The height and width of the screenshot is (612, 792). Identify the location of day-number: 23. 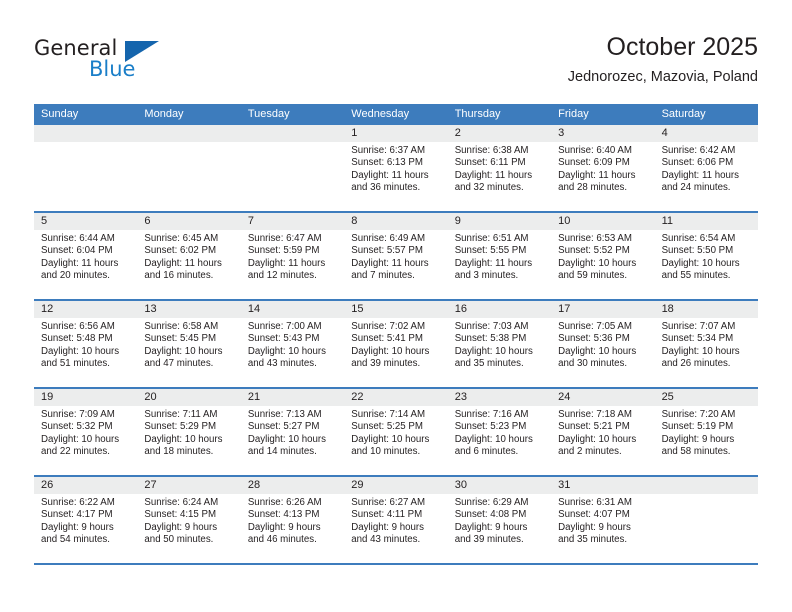
(499, 397).